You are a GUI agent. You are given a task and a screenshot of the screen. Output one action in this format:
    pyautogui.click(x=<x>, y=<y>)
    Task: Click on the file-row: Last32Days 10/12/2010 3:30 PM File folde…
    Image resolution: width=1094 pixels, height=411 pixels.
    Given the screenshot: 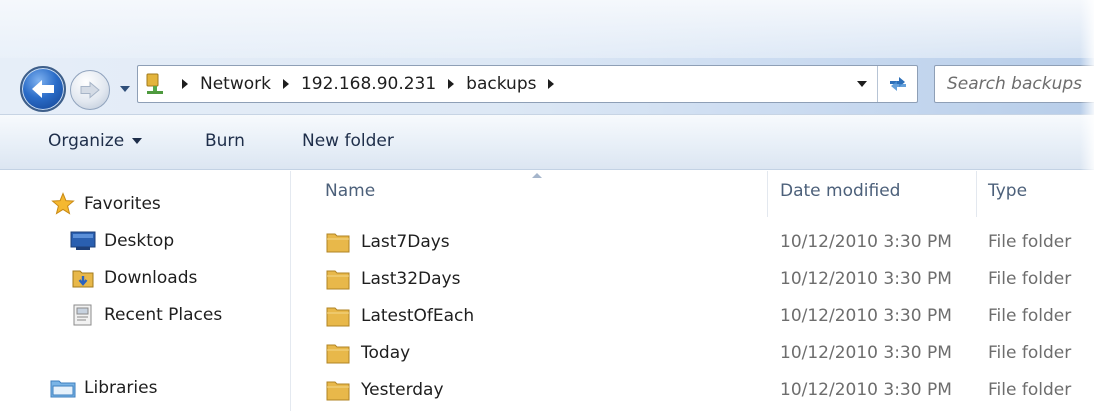 What is the action you would take?
    pyautogui.click(x=692, y=279)
    